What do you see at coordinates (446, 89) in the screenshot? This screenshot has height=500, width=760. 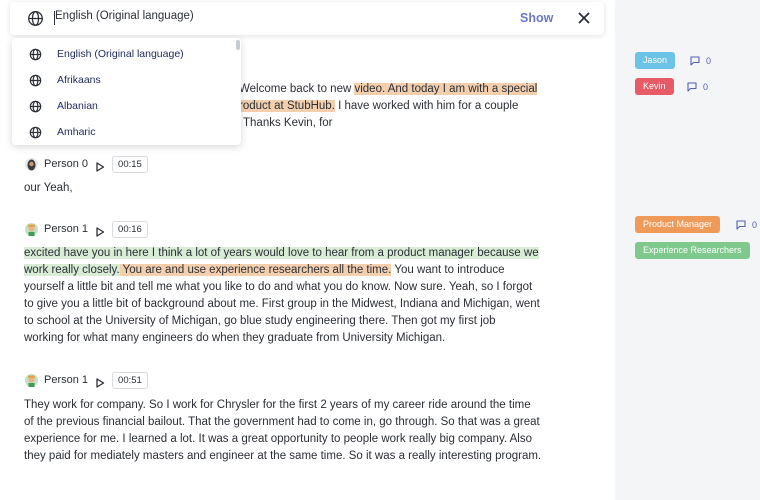 I see `highlighted-text: video. And today I am with a special` at bounding box center [446, 89].